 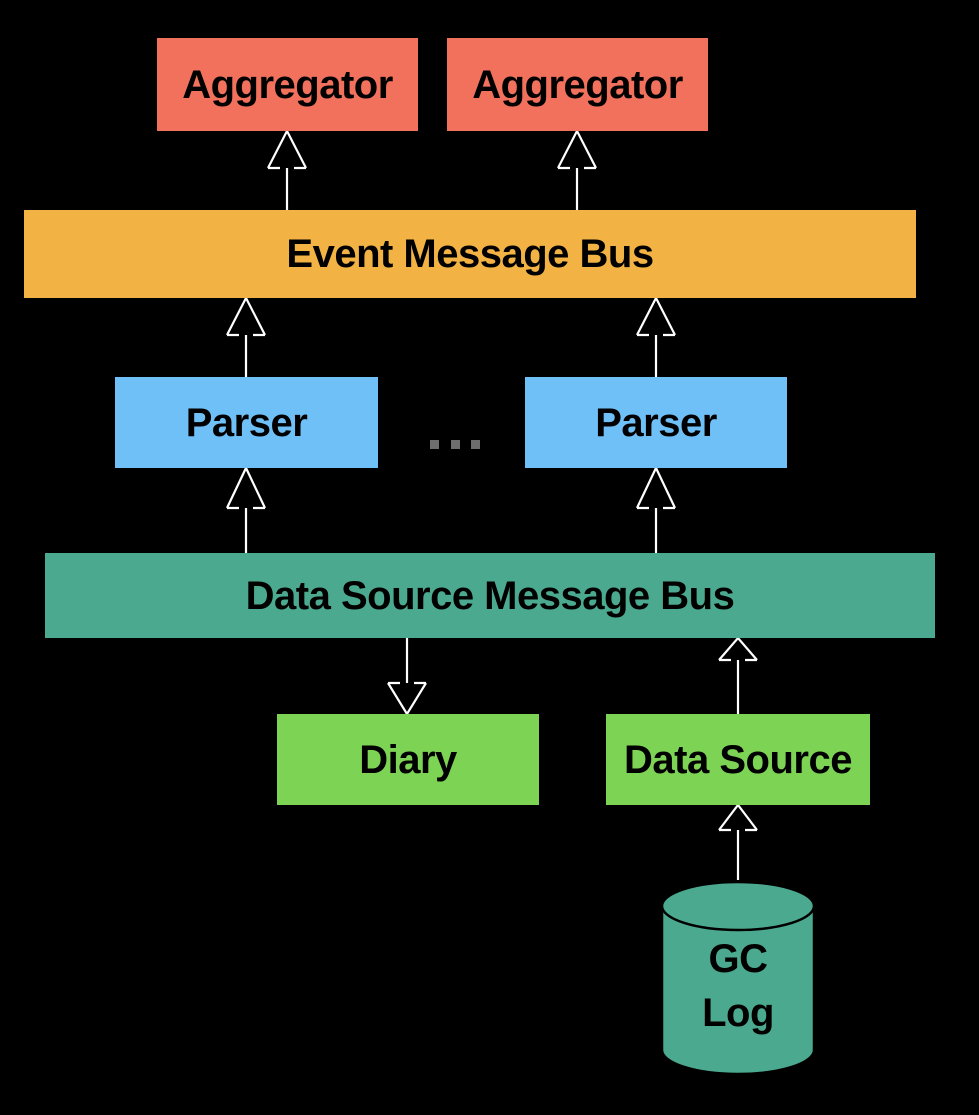 I want to click on node-label: Data Source, so click(x=738, y=759).